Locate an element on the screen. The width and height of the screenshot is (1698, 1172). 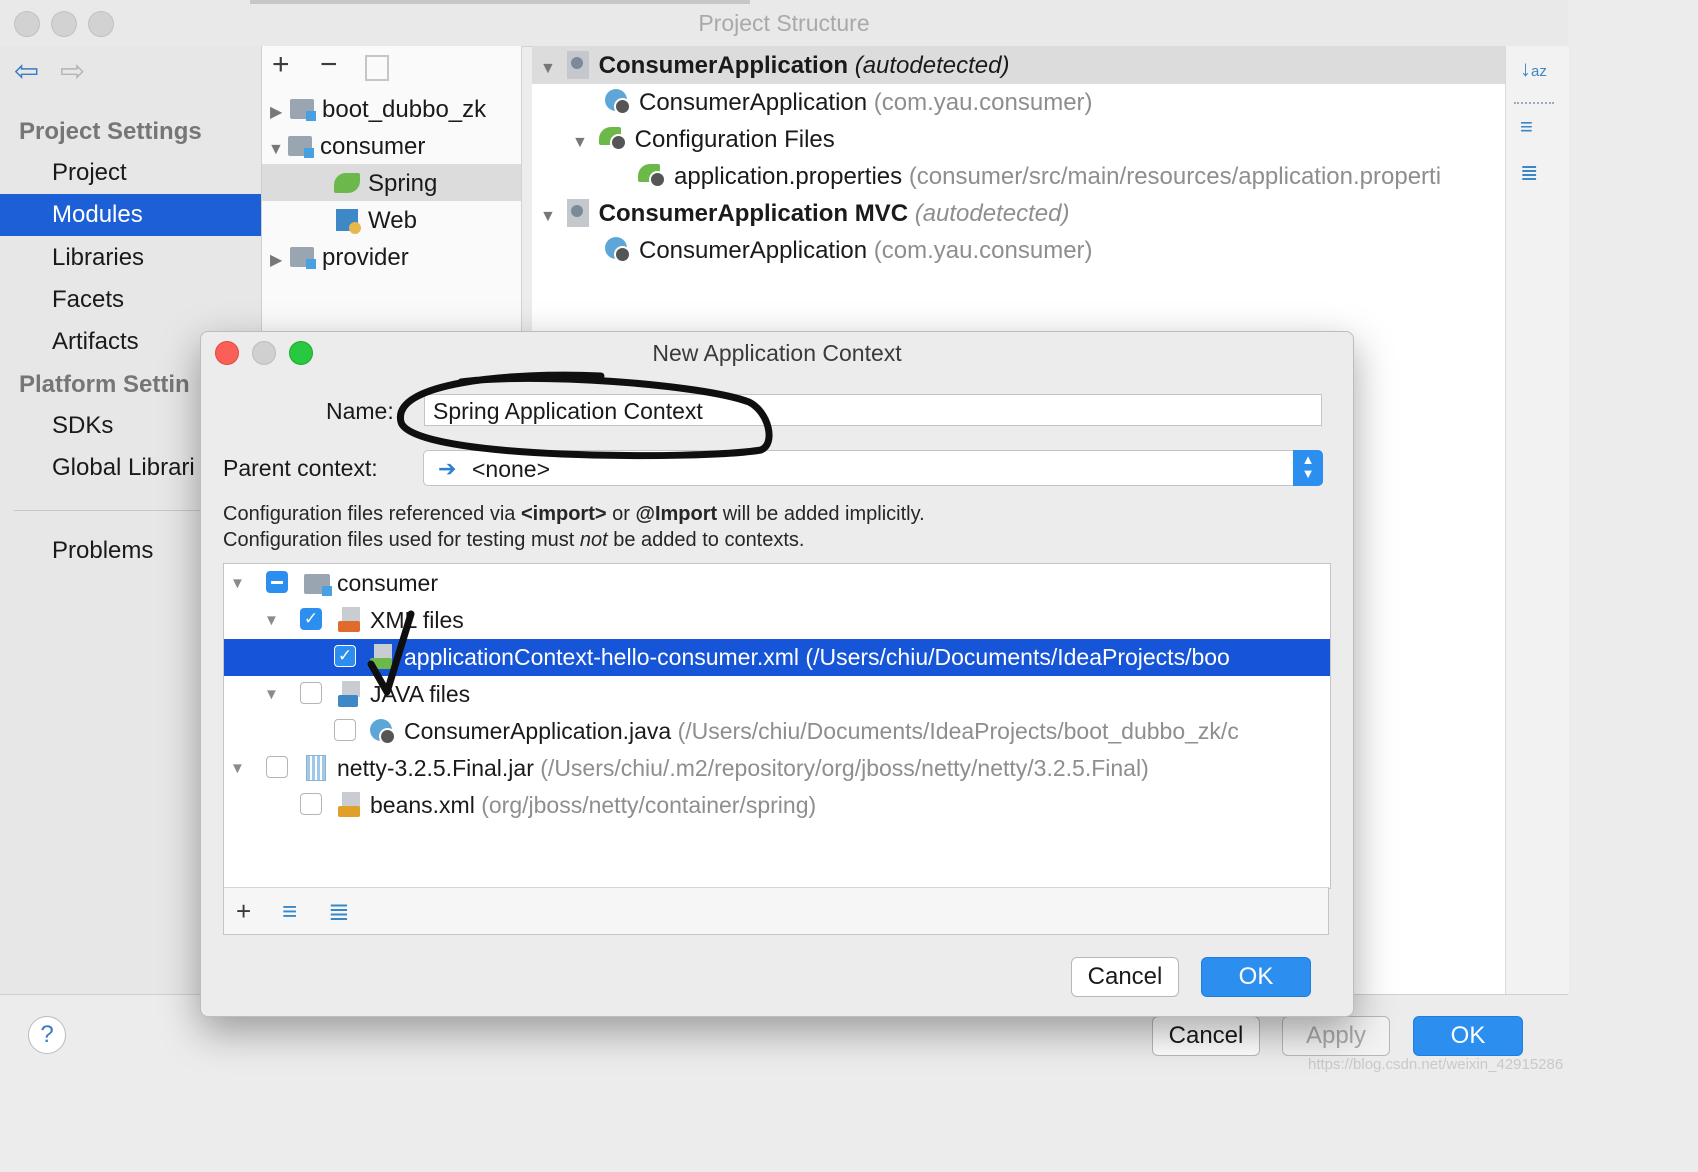
window-title: Project Structure is located at coordinates (784, 23).